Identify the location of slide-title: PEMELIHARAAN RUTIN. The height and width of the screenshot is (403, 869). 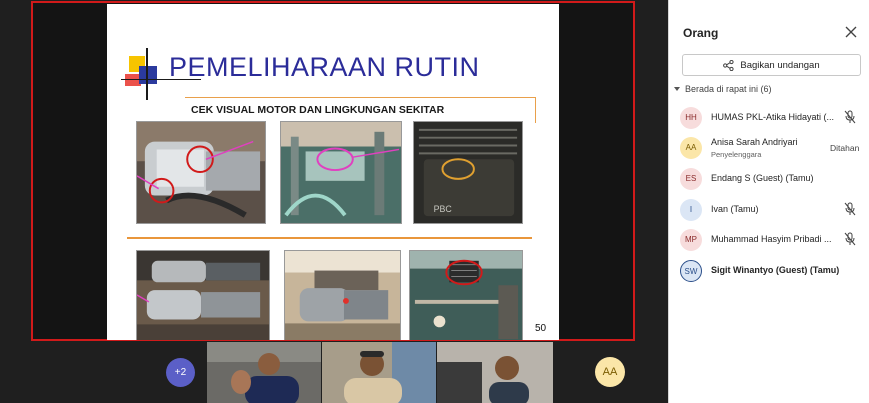
(324, 67).